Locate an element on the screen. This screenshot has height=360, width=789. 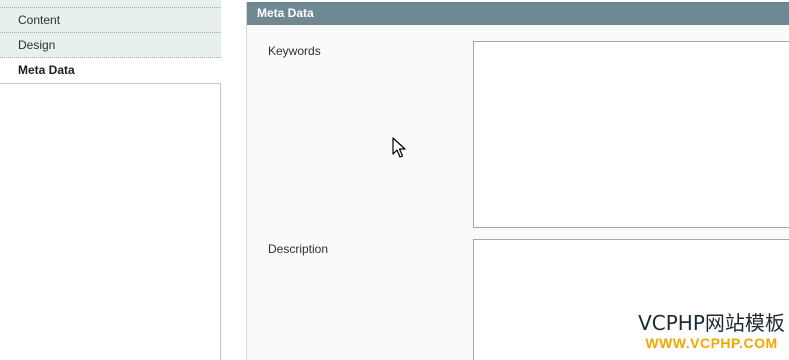
watermark: VCPHP网站模板 WWW.VCPHP.COM is located at coordinates (711, 332).